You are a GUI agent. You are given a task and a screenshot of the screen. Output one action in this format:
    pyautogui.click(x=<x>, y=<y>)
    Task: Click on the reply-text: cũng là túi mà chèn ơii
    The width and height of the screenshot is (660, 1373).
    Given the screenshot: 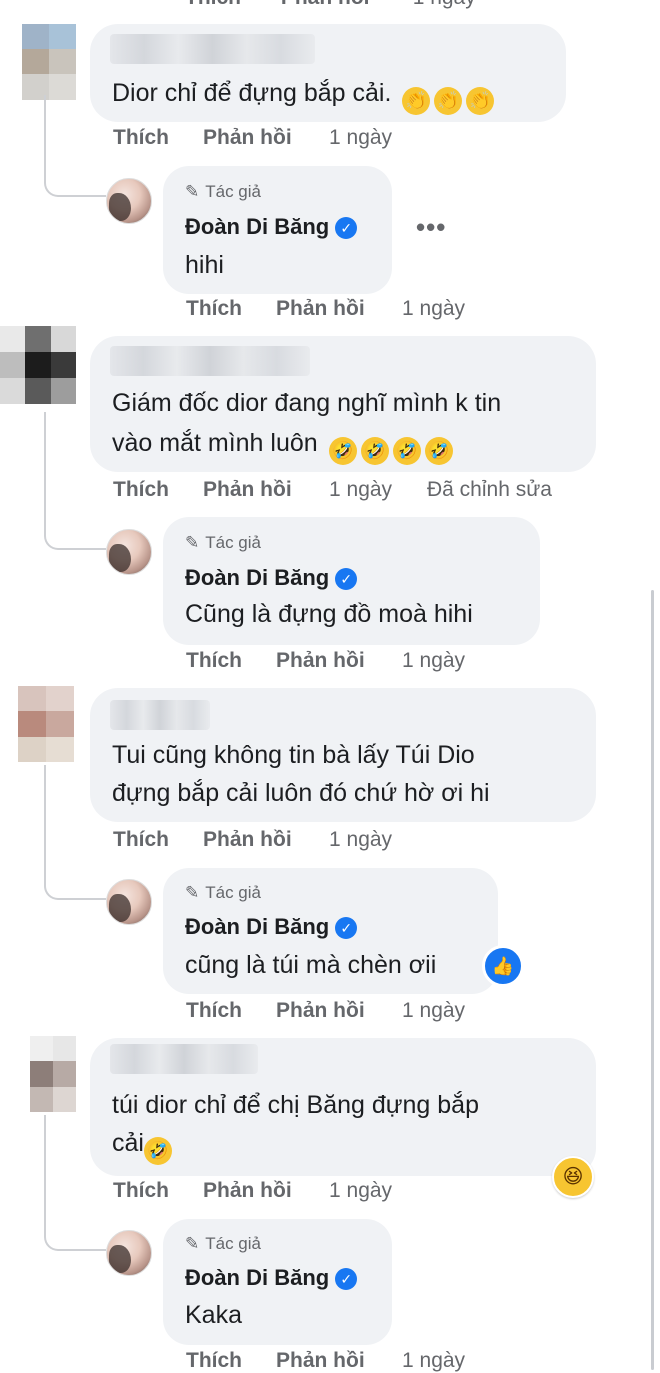 What is the action you would take?
    pyautogui.click(x=311, y=965)
    